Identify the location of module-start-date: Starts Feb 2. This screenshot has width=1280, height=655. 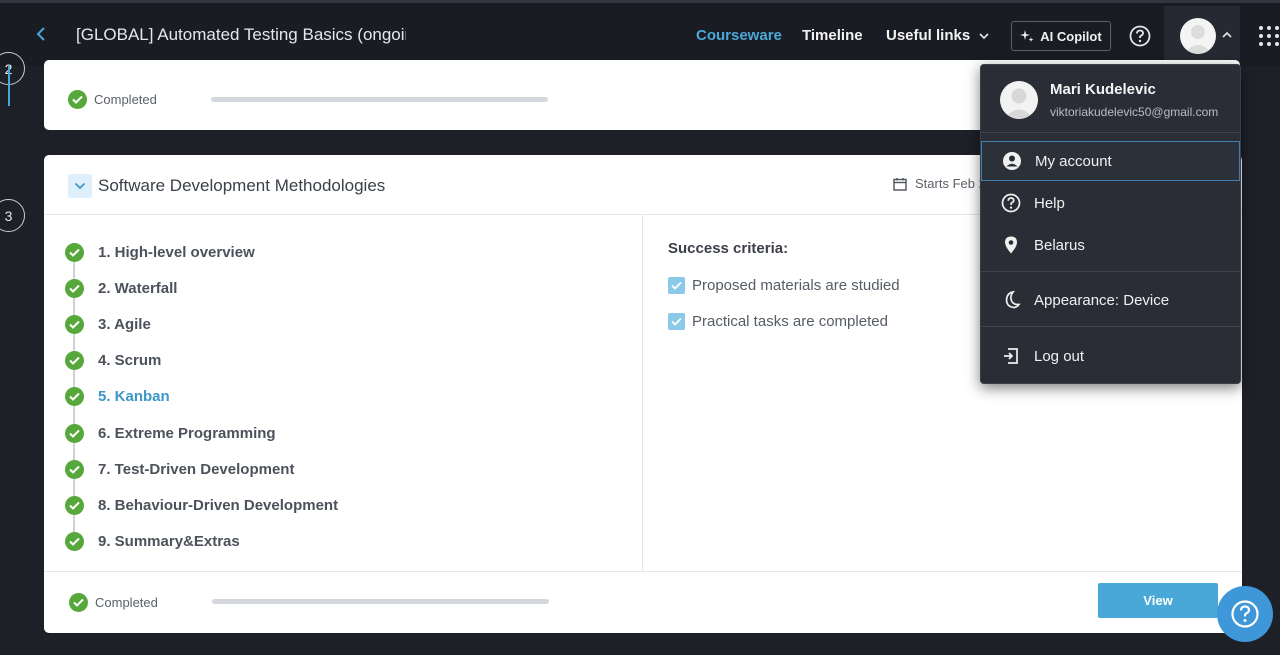
(939, 183).